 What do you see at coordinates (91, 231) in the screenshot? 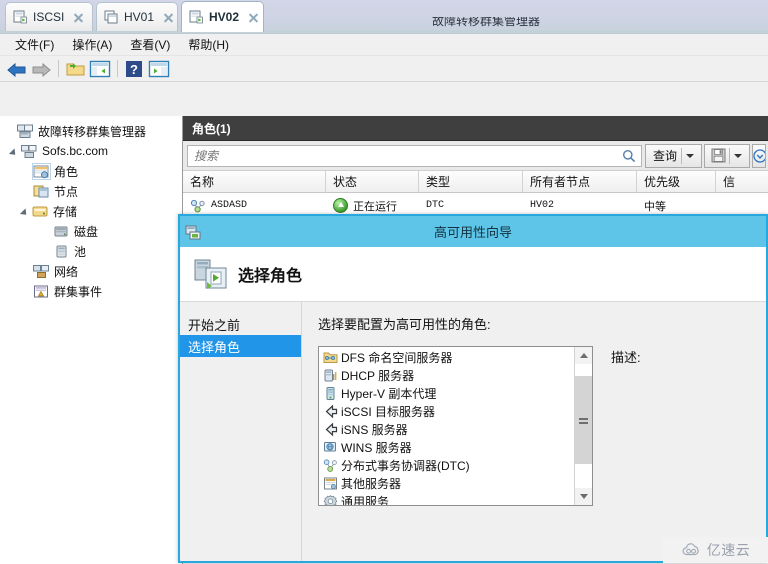
I see `tree-item-disks: 磁盘` at bounding box center [91, 231].